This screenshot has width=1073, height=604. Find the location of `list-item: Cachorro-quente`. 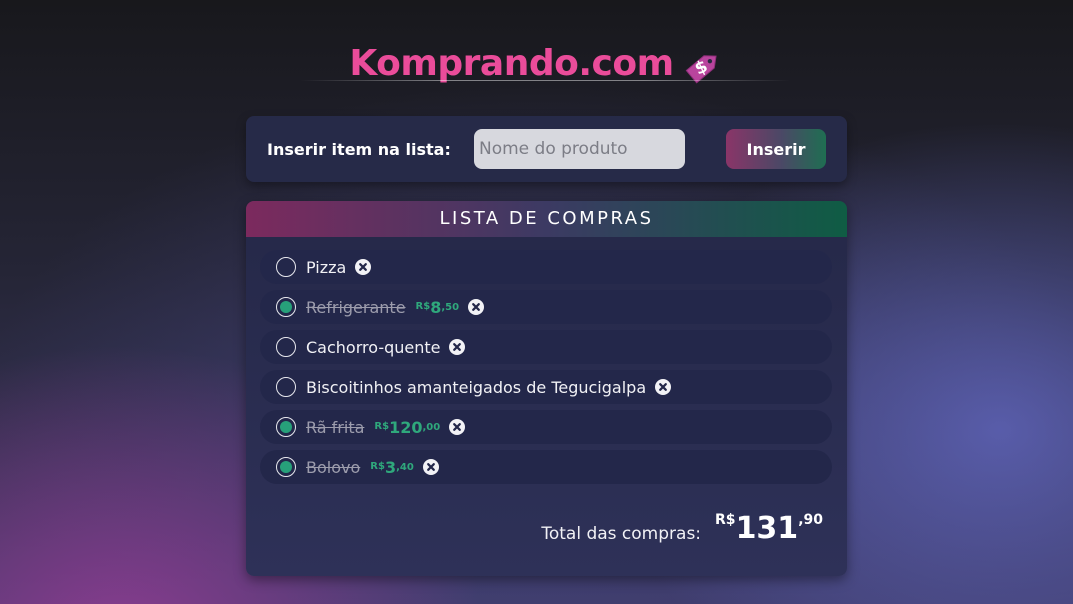

list-item: Cachorro-quente is located at coordinates (546, 347).